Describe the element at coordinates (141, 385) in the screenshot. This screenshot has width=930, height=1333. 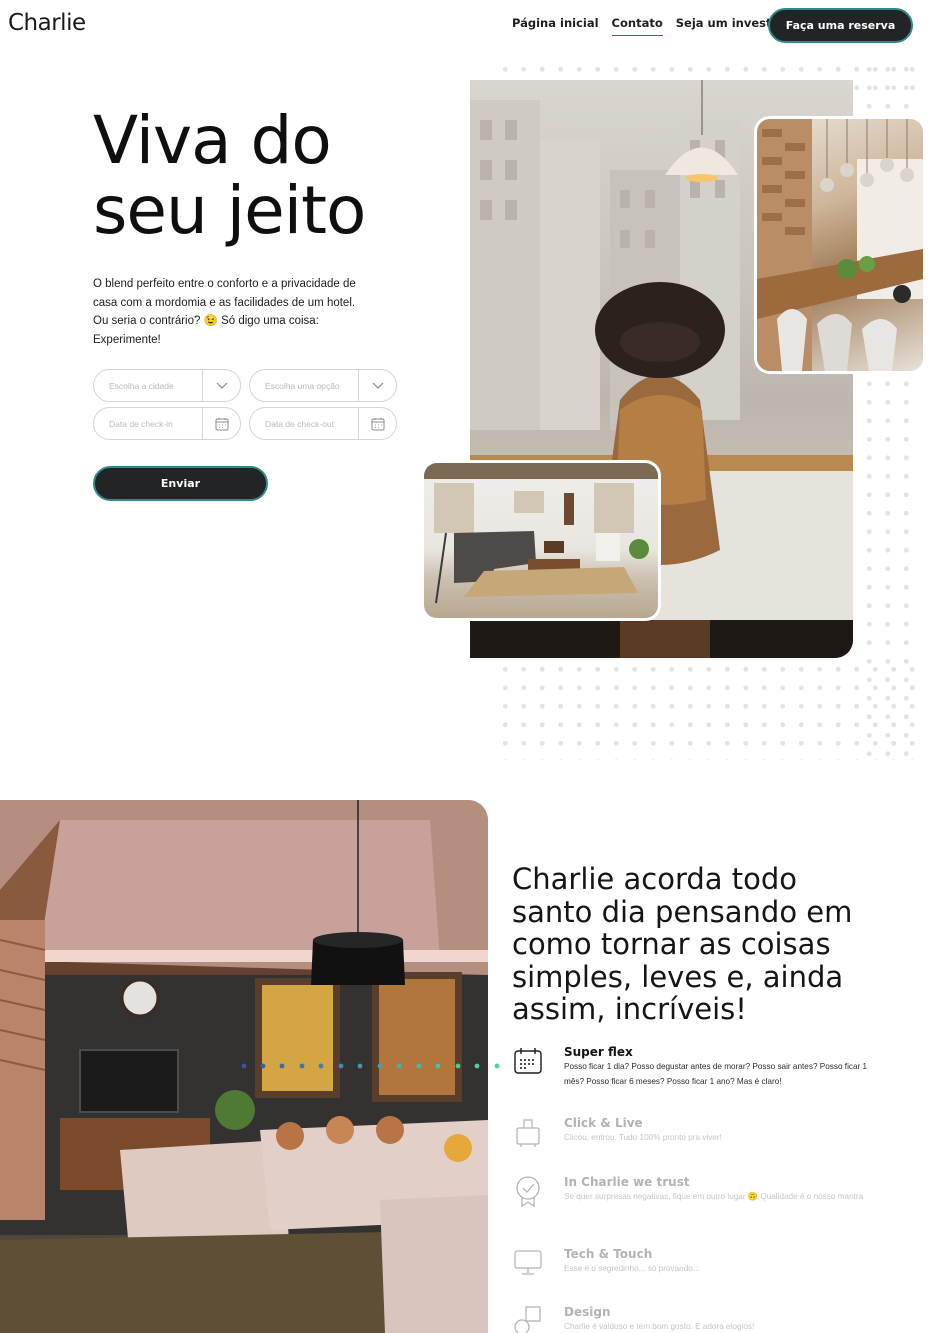
I see `city-placeholder: Escolha a cidade` at that location.